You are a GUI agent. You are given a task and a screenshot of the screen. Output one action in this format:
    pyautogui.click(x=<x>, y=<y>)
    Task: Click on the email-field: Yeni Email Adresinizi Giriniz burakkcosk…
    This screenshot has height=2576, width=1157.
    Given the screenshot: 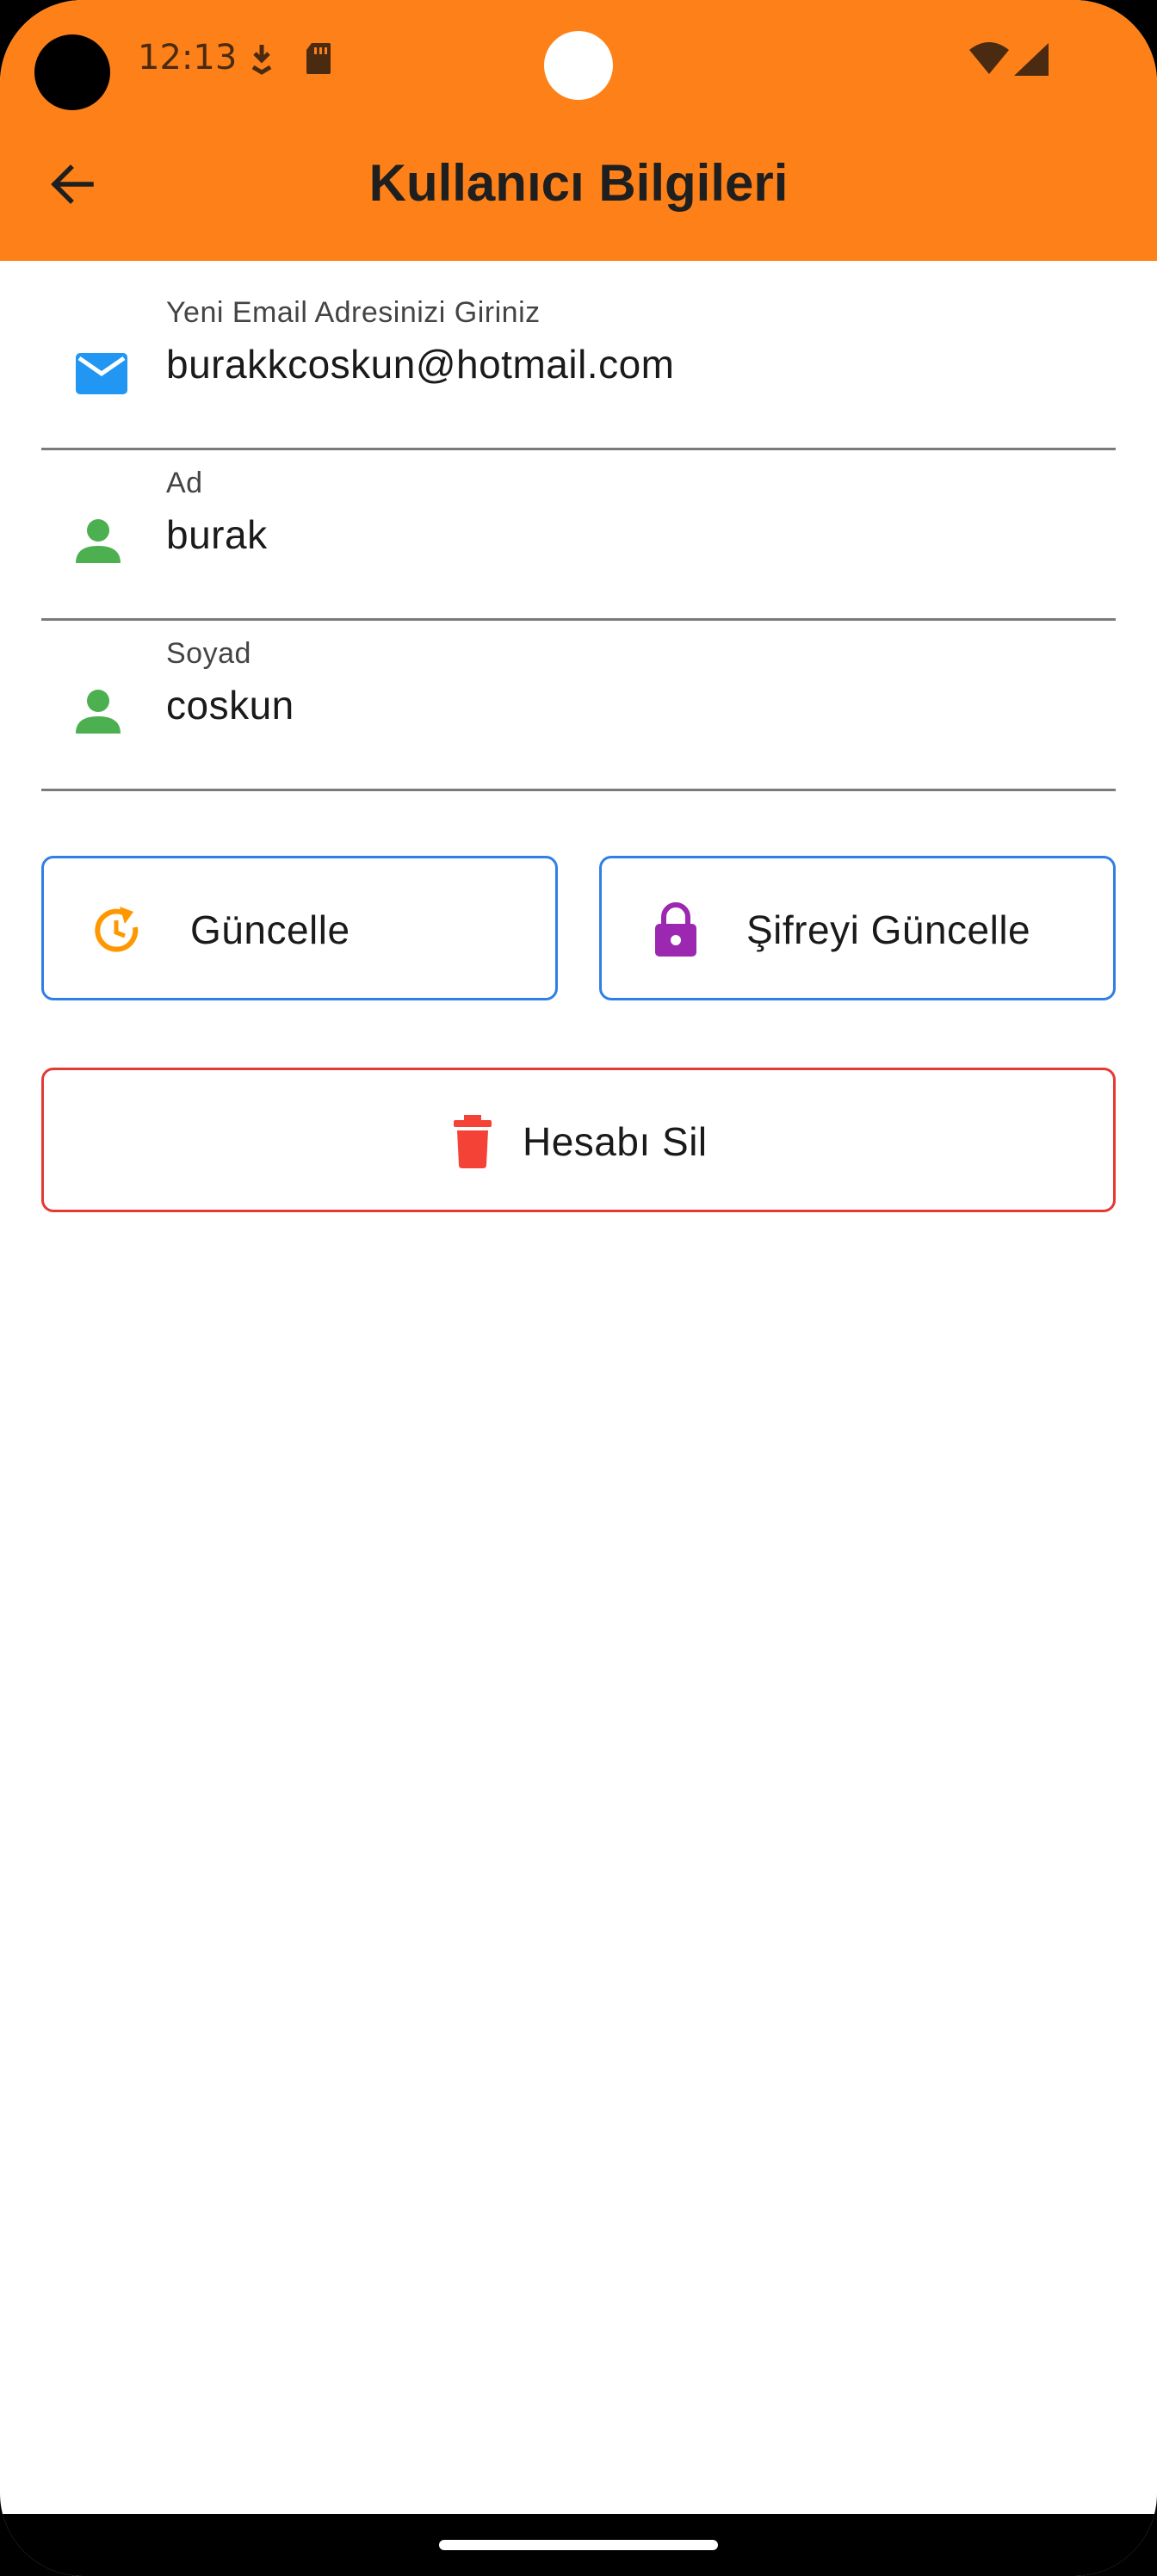 What is the action you would take?
    pyautogui.click(x=579, y=363)
    